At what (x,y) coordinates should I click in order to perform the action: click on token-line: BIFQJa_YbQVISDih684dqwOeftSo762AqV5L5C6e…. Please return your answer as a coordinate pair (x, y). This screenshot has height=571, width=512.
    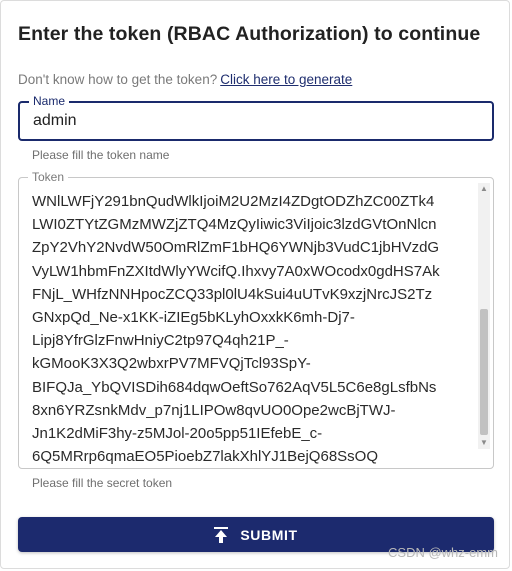
    Looking at the image, I should click on (234, 387).